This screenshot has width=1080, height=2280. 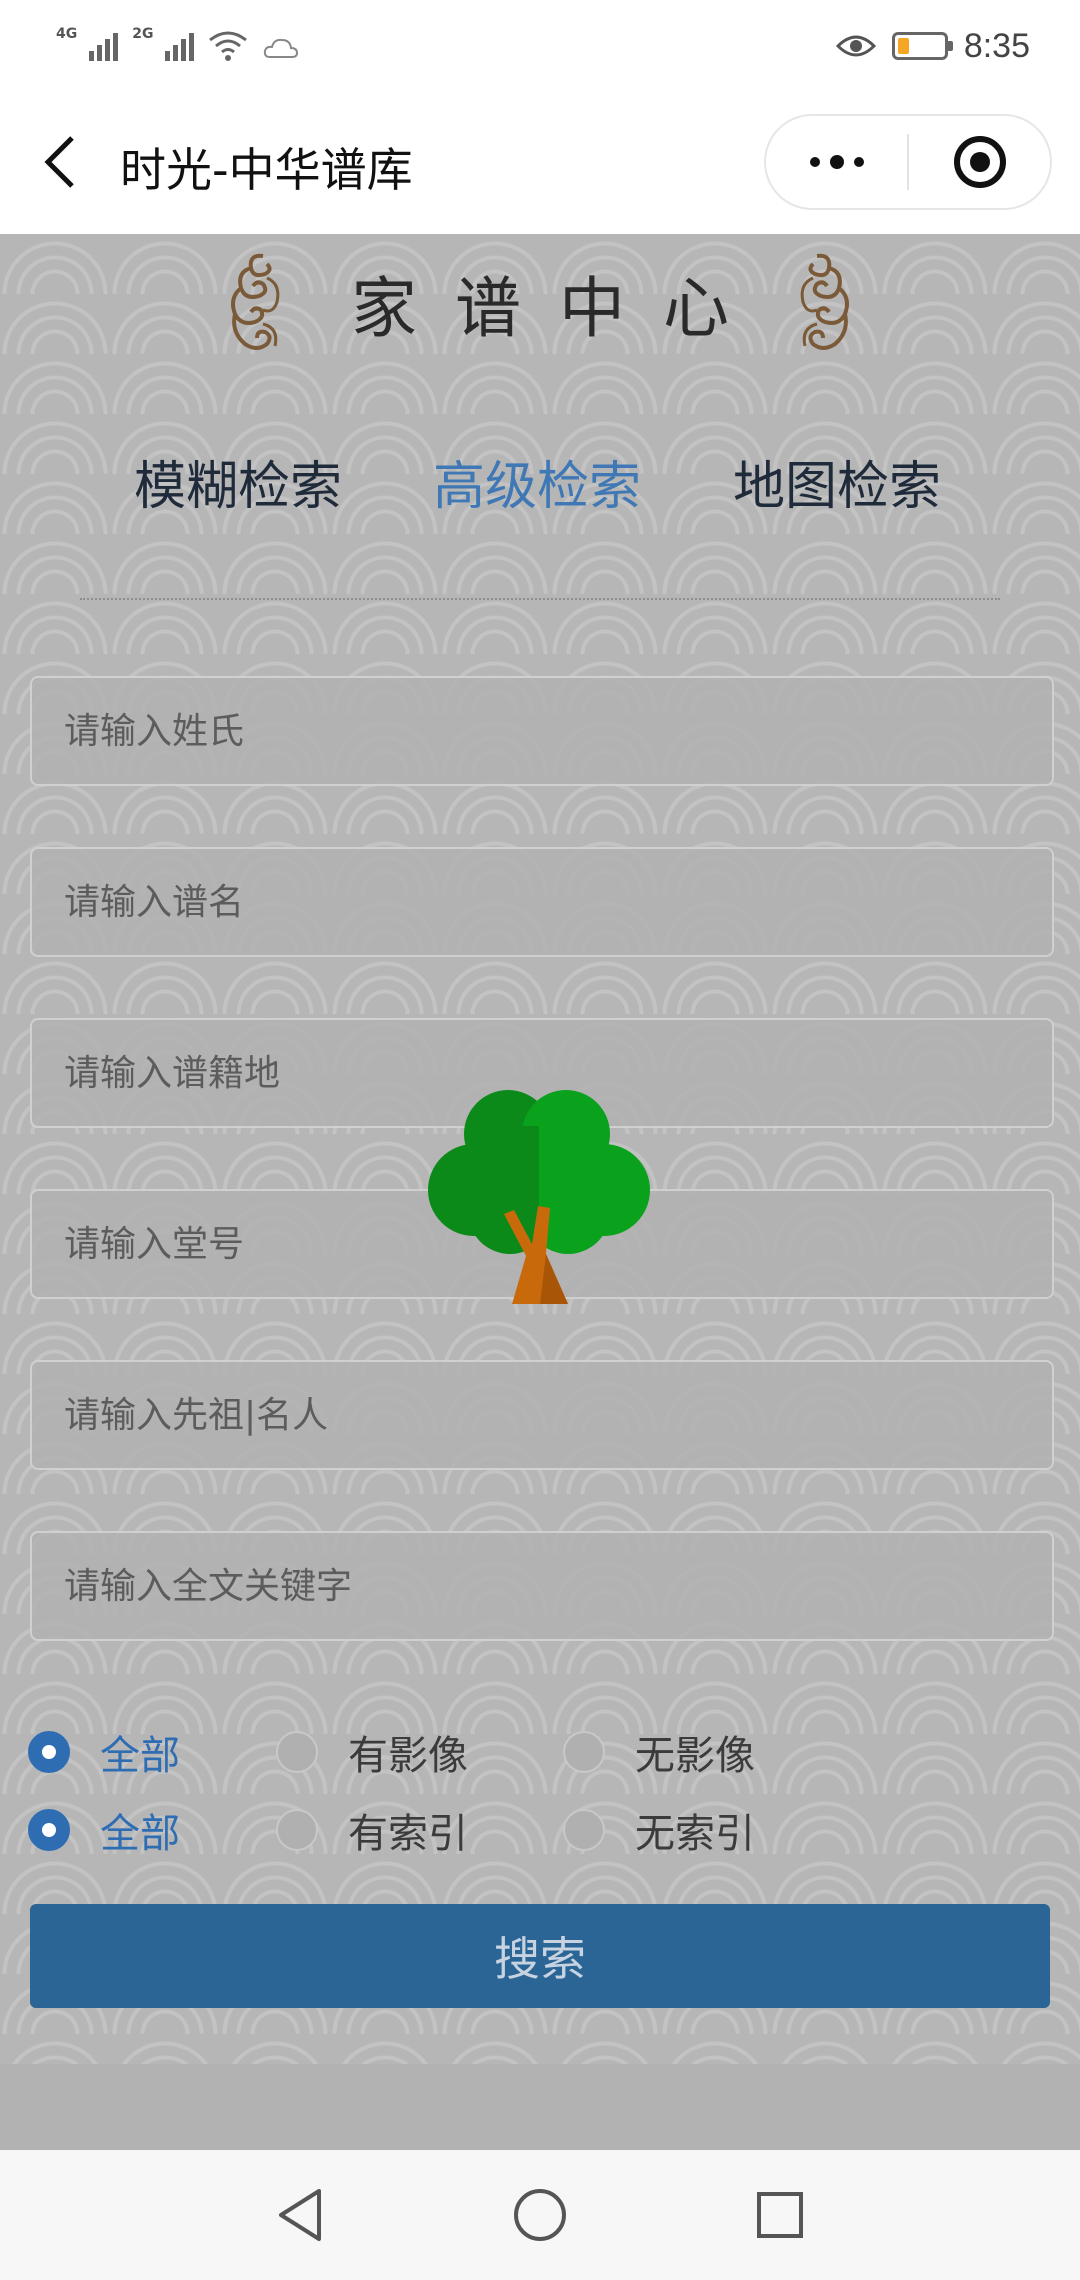 What do you see at coordinates (695, 1756) in the screenshot?
I see `radio-label: 无影像` at bounding box center [695, 1756].